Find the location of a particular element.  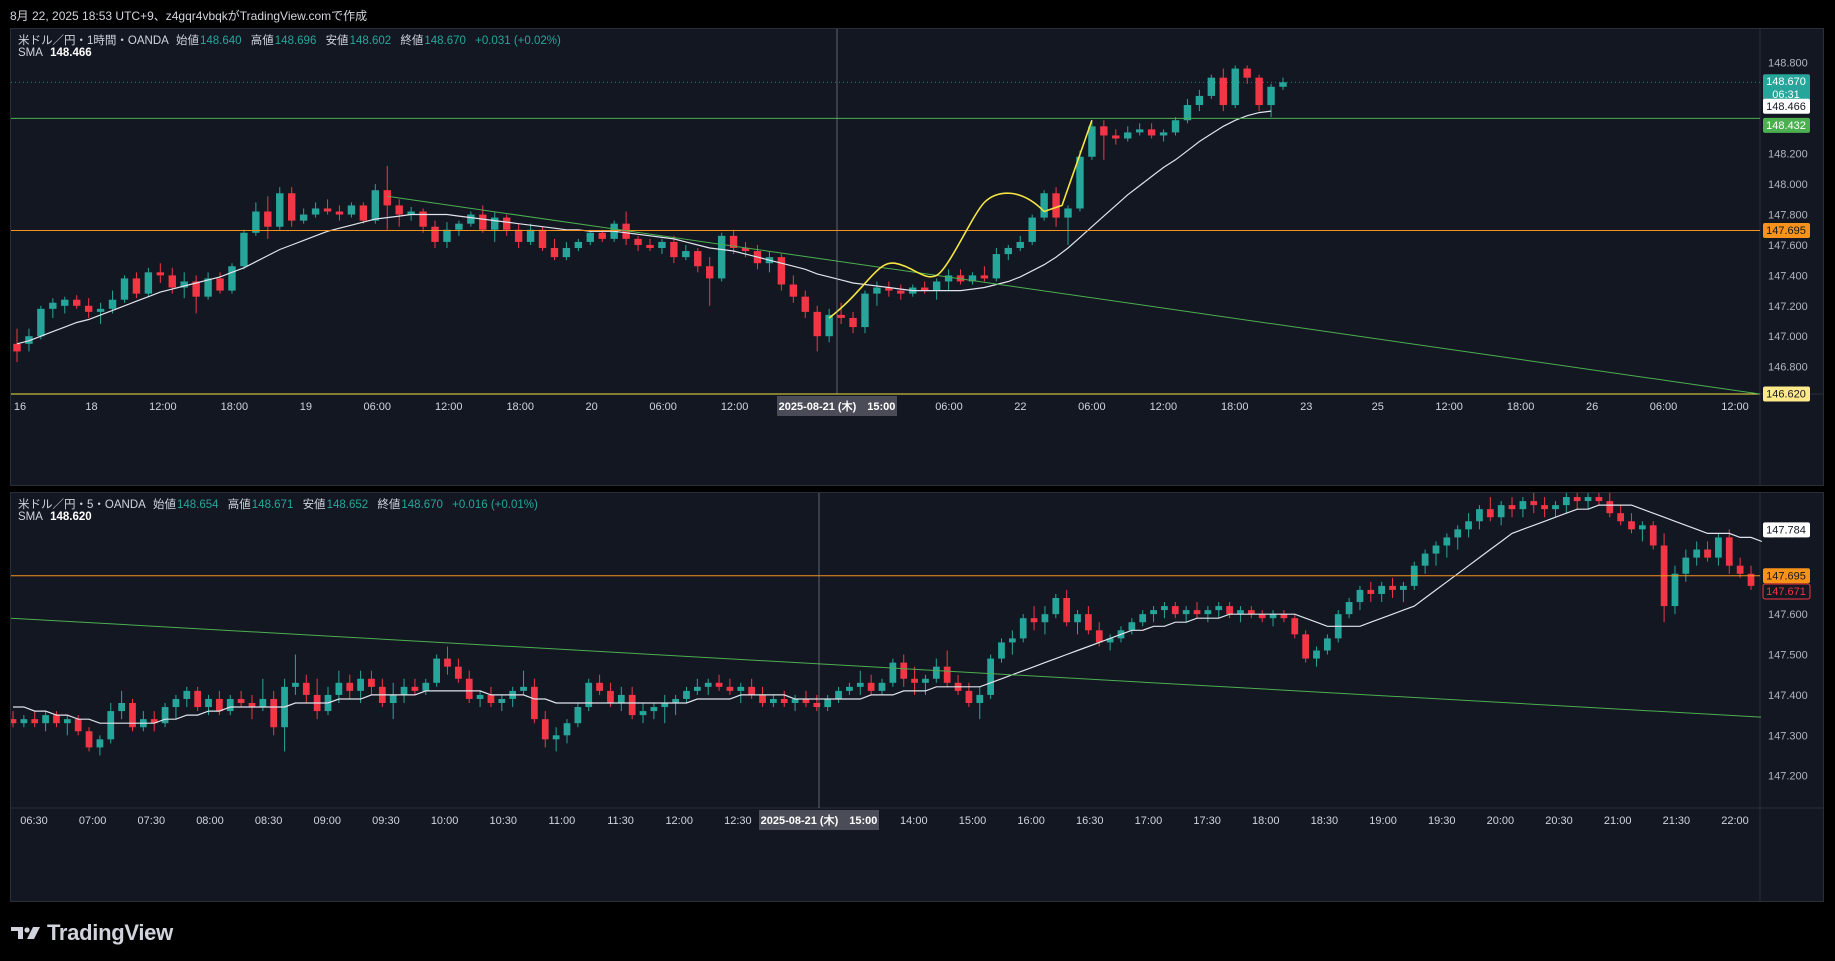

time-tick-label: 17:00 is located at coordinates (1149, 821).